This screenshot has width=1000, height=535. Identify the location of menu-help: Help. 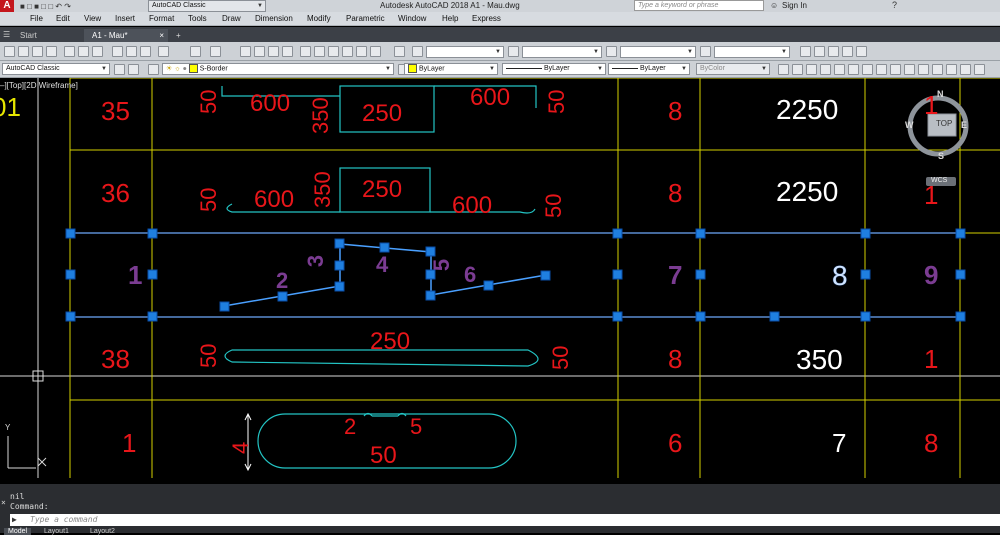
(450, 18).